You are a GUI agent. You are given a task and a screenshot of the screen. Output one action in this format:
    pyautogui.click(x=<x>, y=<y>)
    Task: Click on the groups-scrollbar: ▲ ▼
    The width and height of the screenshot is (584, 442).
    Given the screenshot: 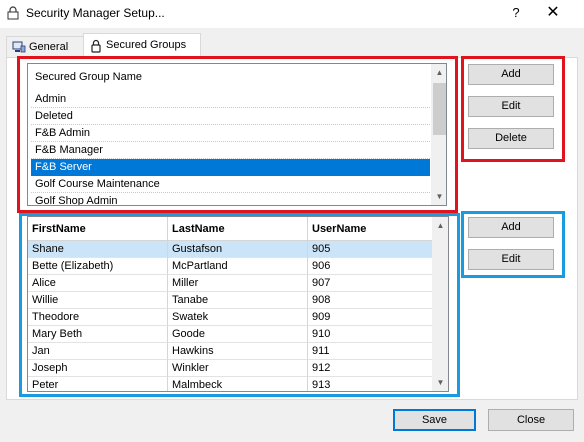 What is the action you would take?
    pyautogui.click(x=438, y=134)
    